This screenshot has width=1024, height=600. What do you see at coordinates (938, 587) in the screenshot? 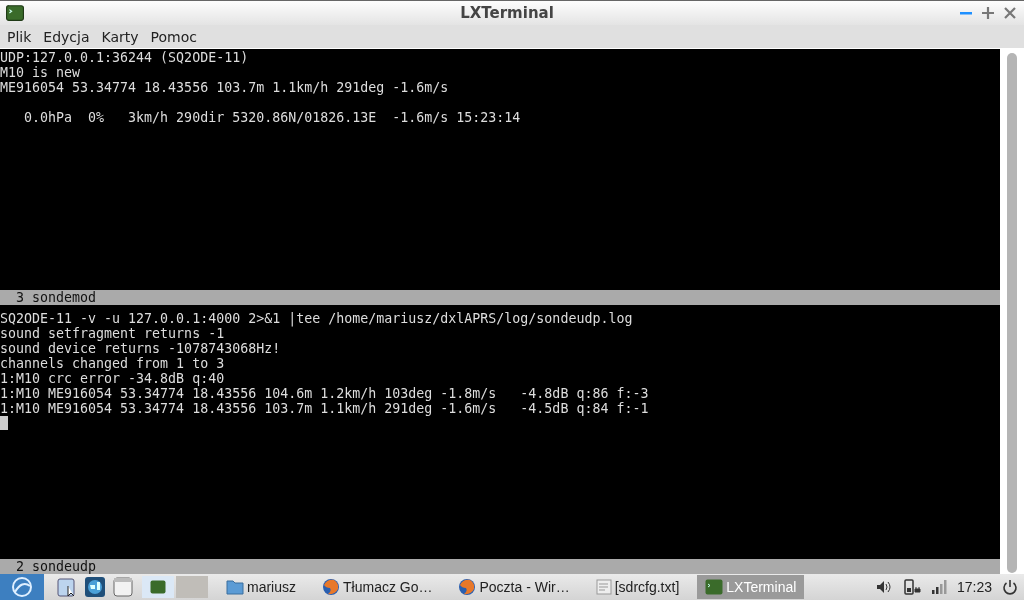
I see `signal-icon` at bounding box center [938, 587].